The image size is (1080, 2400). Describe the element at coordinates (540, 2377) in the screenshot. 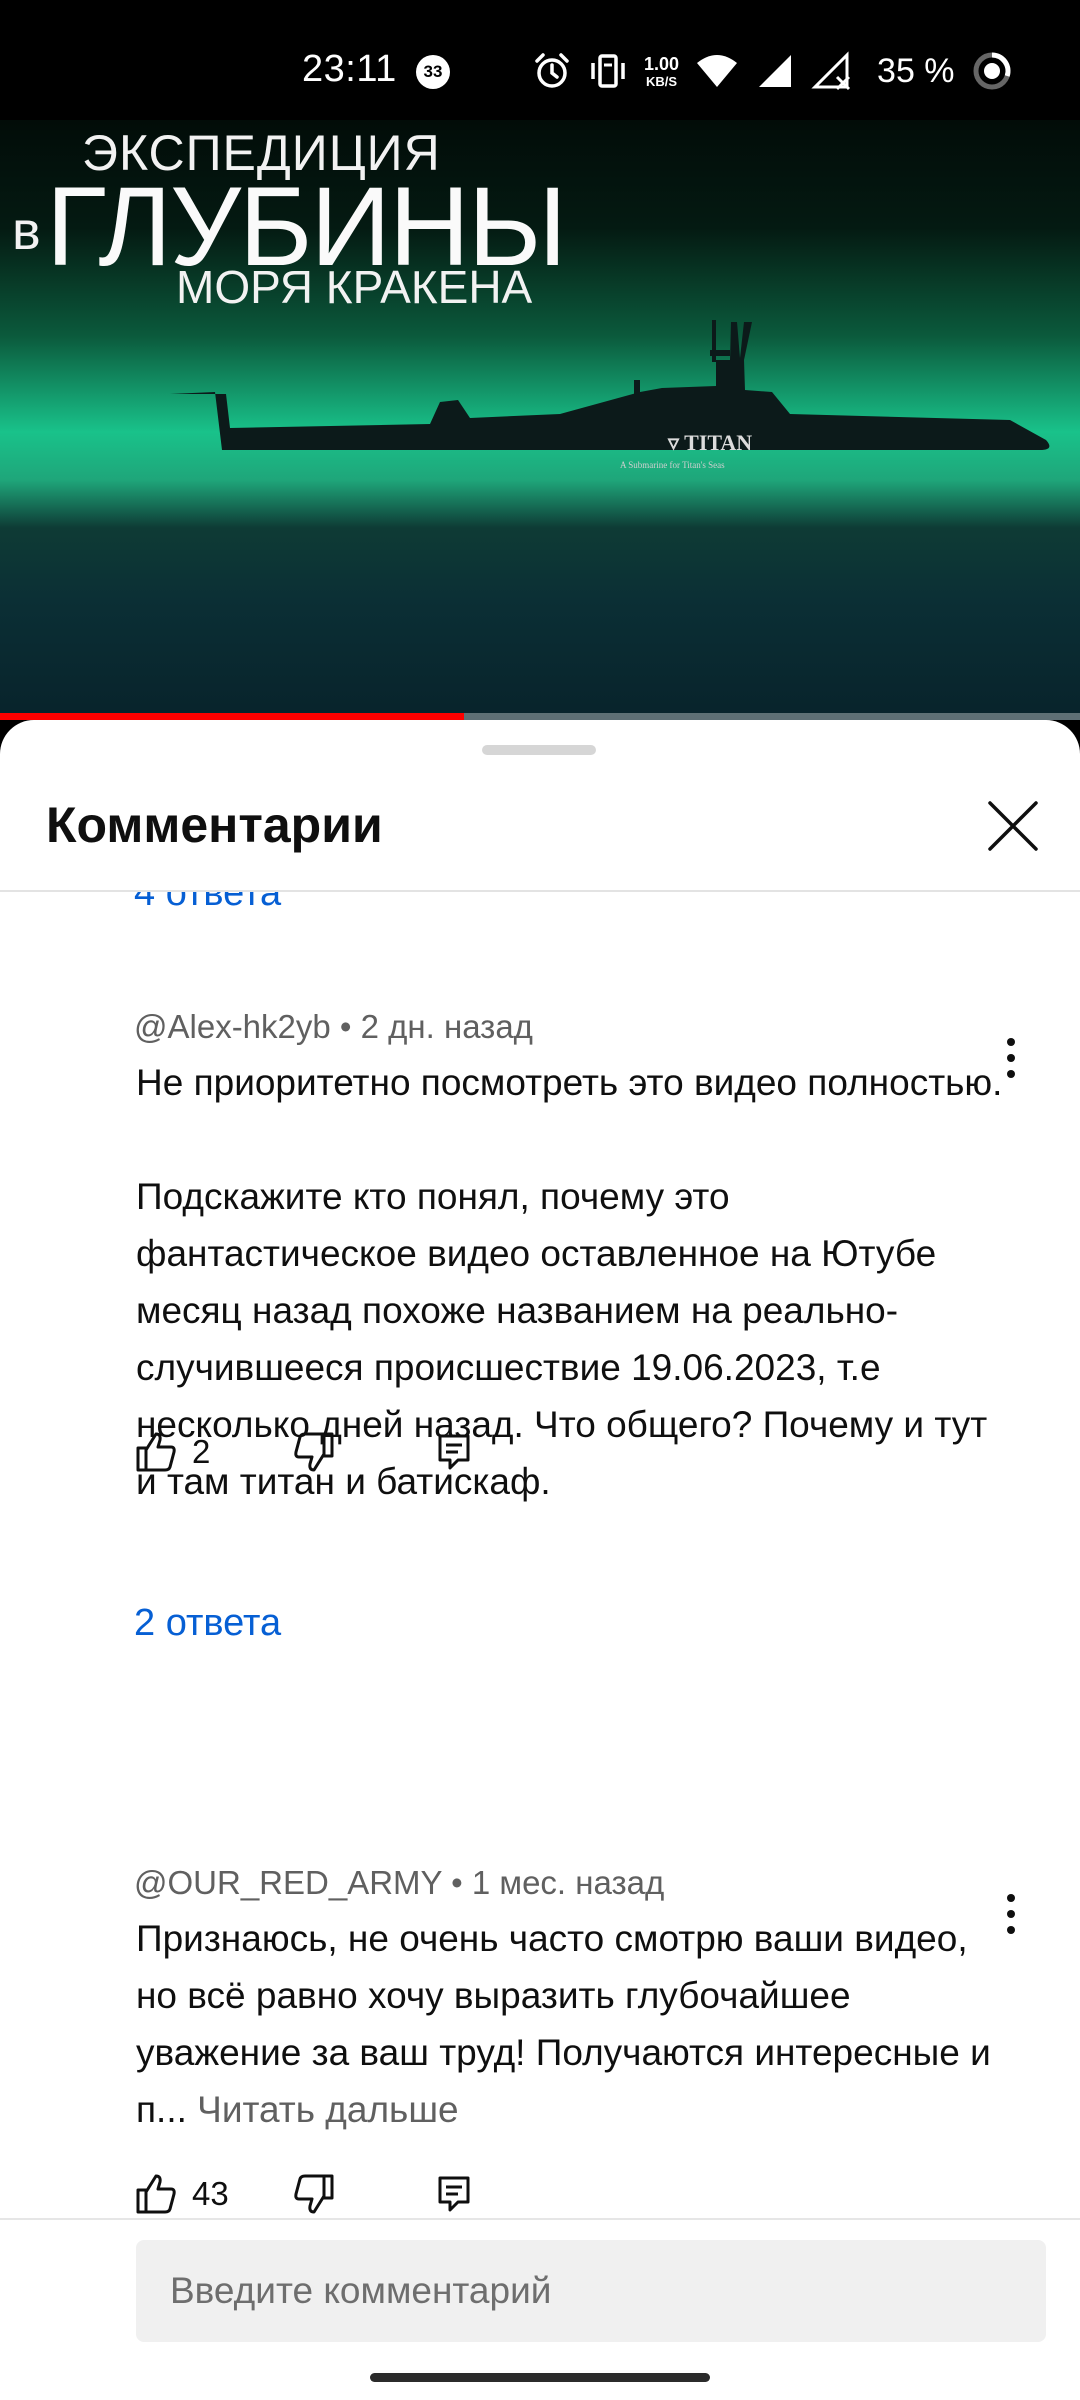

I see `gesture-nav-bar` at that location.